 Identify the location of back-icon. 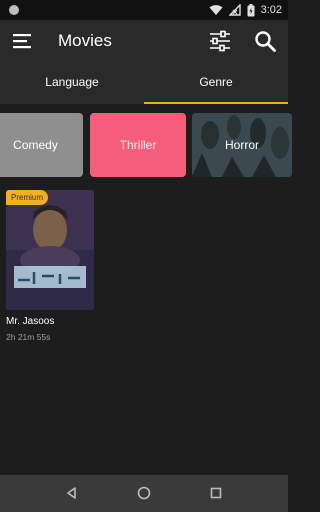
(71, 493).